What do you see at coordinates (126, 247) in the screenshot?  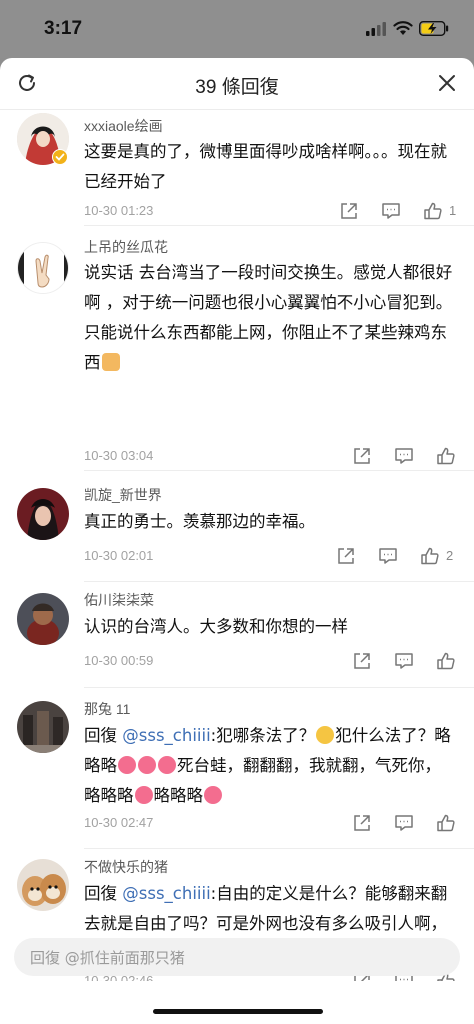 I see `comment-username: 上吊的丝瓜花` at bounding box center [126, 247].